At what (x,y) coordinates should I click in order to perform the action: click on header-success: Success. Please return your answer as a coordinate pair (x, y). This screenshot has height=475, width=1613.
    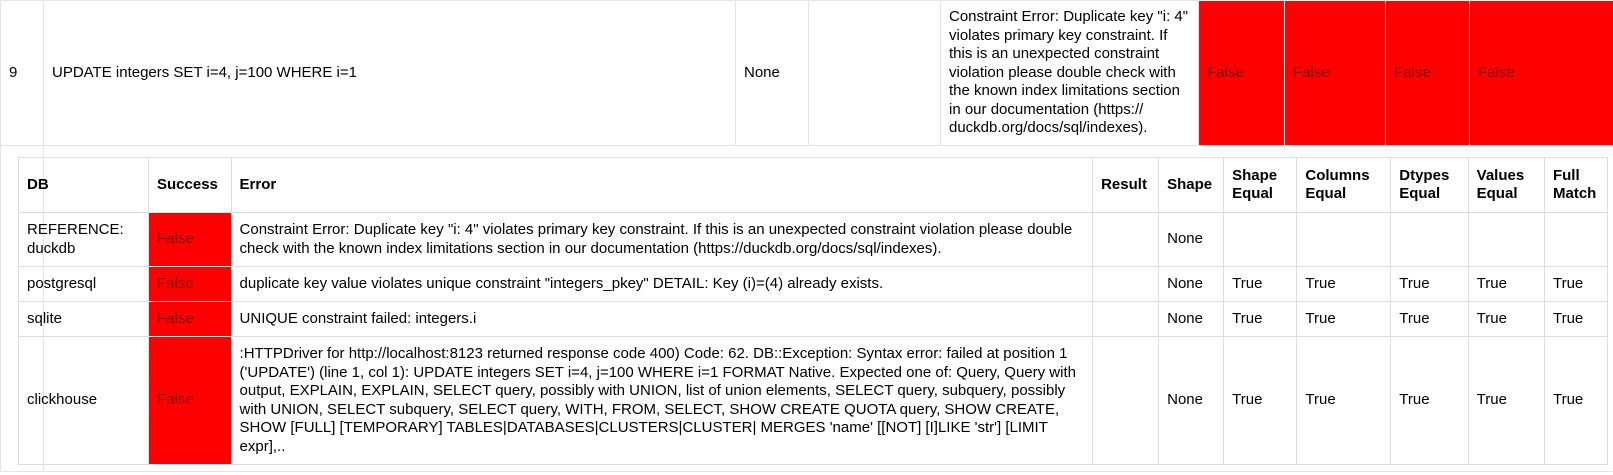
    Looking at the image, I should click on (190, 185).